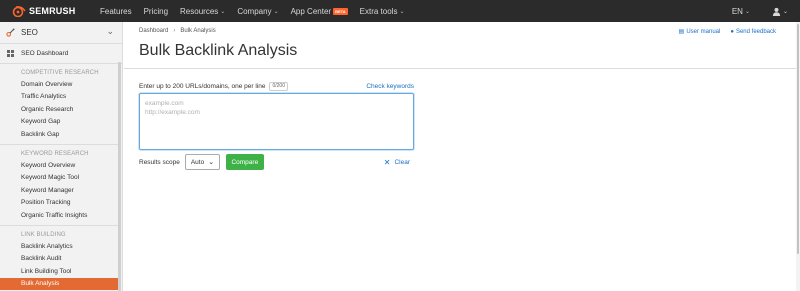  I want to click on nav-label: Pricing, so click(156, 11).